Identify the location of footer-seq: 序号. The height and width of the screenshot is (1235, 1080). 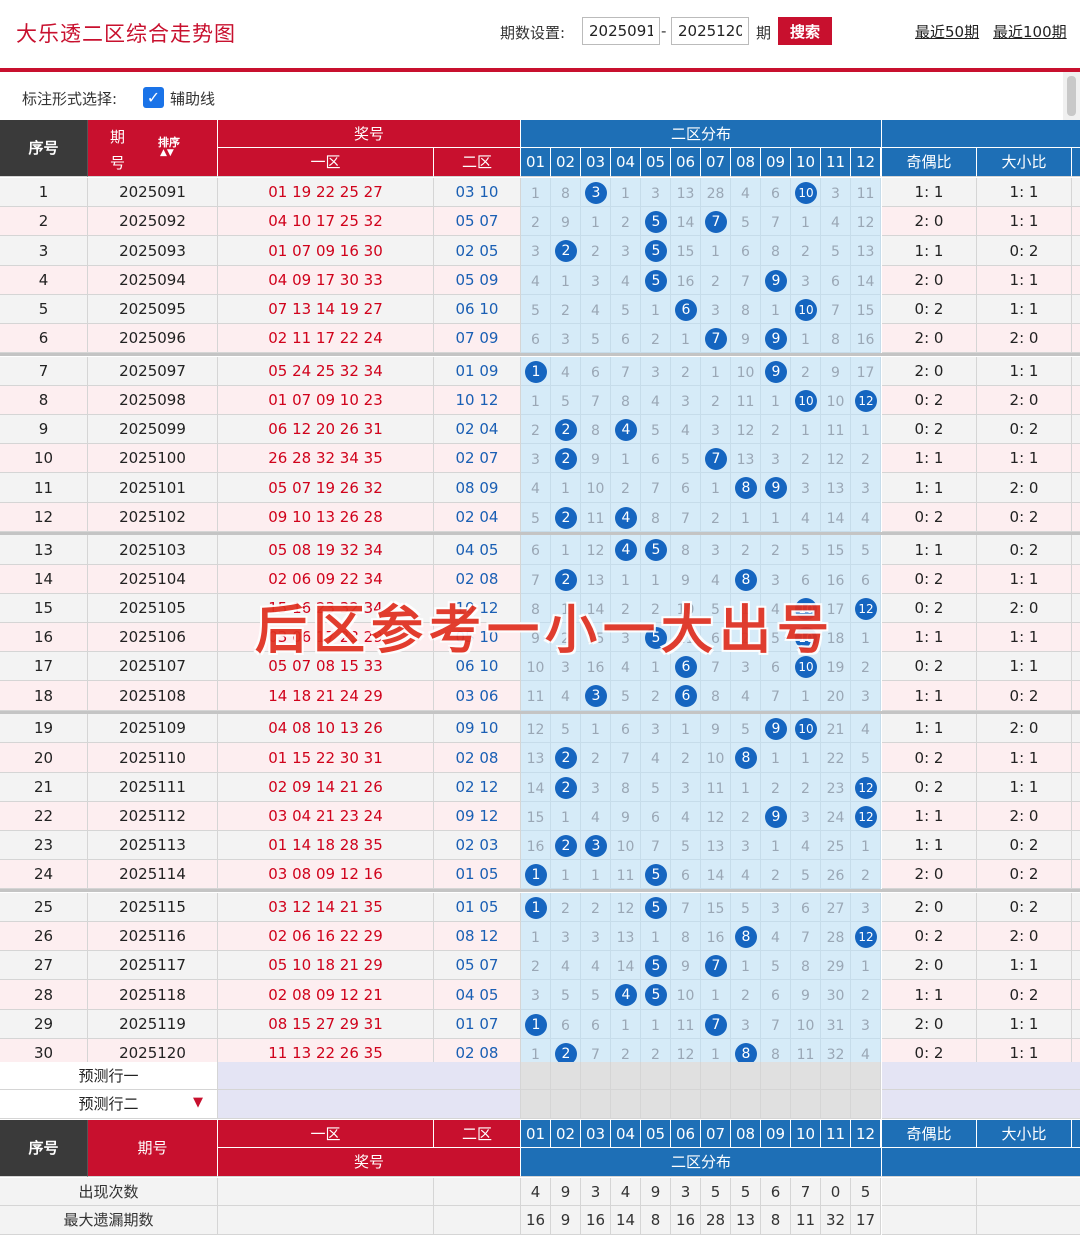
(44, 1148).